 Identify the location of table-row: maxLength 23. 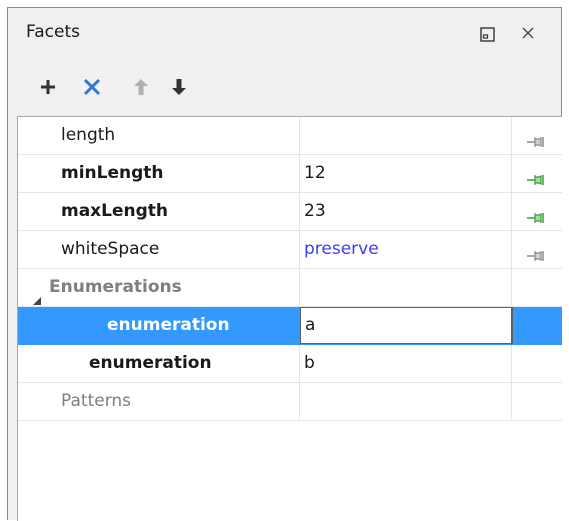
(290, 212).